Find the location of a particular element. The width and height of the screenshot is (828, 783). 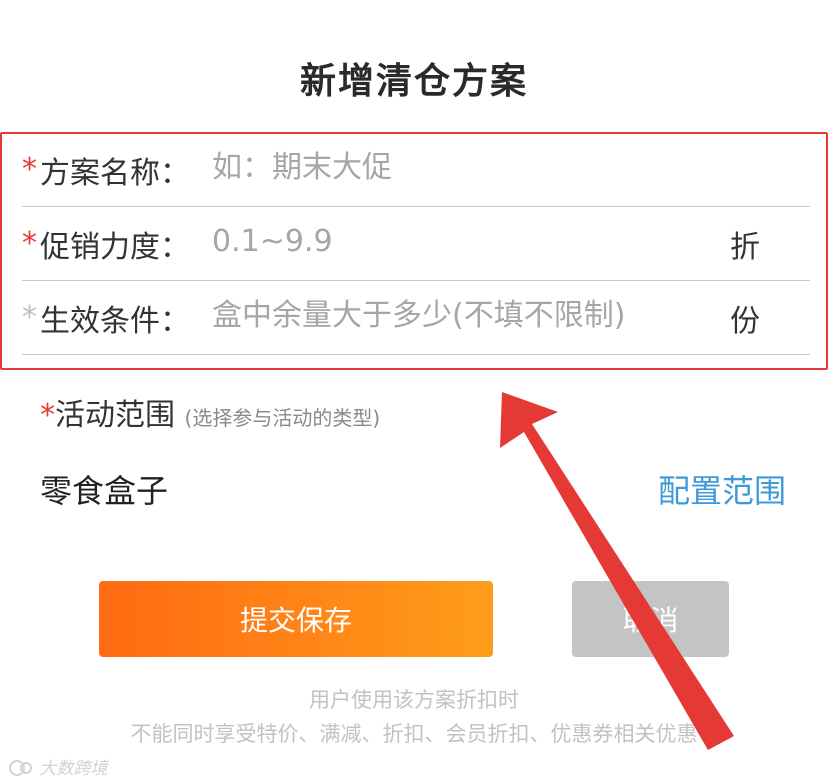

watermark-text: 大数跨境 is located at coordinates (73, 769).